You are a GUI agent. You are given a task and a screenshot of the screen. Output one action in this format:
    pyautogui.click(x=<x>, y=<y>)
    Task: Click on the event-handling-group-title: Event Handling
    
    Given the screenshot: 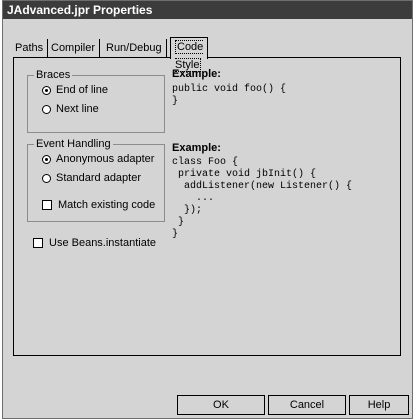 What is the action you would take?
    pyautogui.click(x=73, y=144)
    